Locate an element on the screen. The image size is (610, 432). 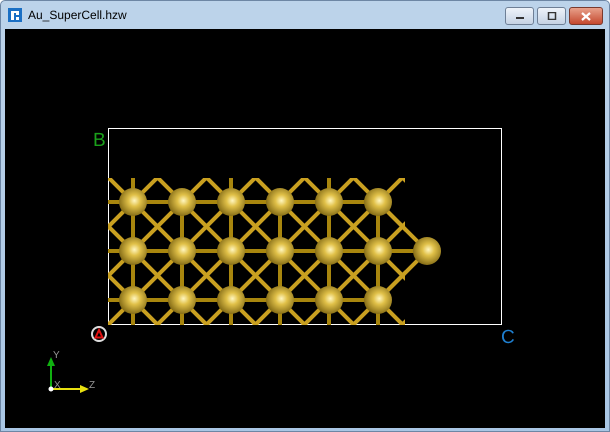
origin-marker-icon is located at coordinates (99, 334).